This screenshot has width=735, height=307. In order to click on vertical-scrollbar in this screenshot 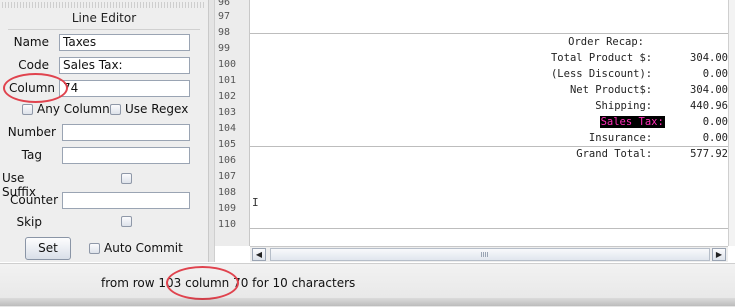, I will do `click(731, 123)`.